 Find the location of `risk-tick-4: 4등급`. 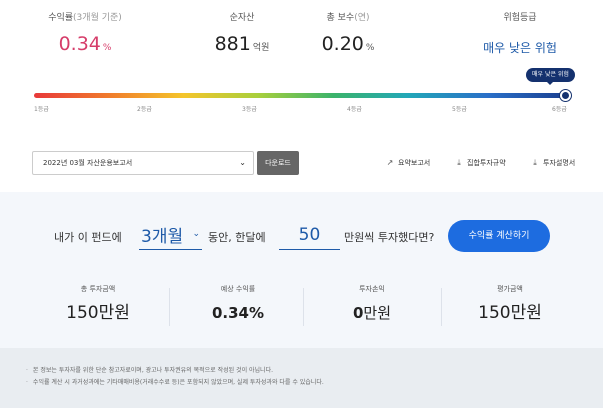

risk-tick-4: 4등급 is located at coordinates (354, 109).